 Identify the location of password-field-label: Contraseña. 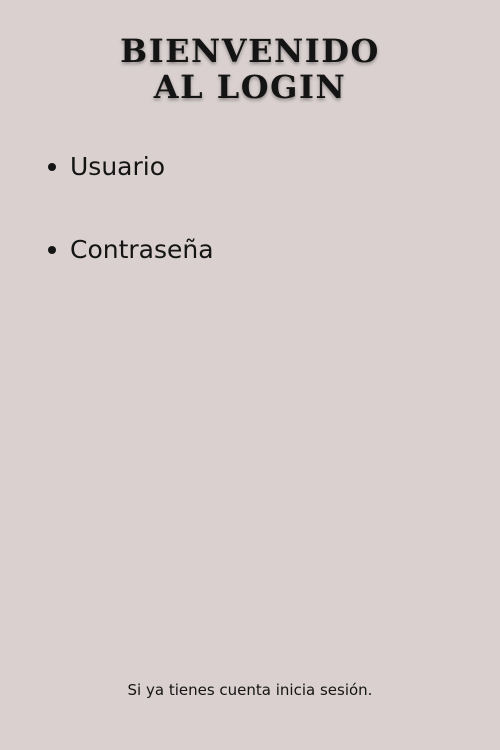
(142, 249).